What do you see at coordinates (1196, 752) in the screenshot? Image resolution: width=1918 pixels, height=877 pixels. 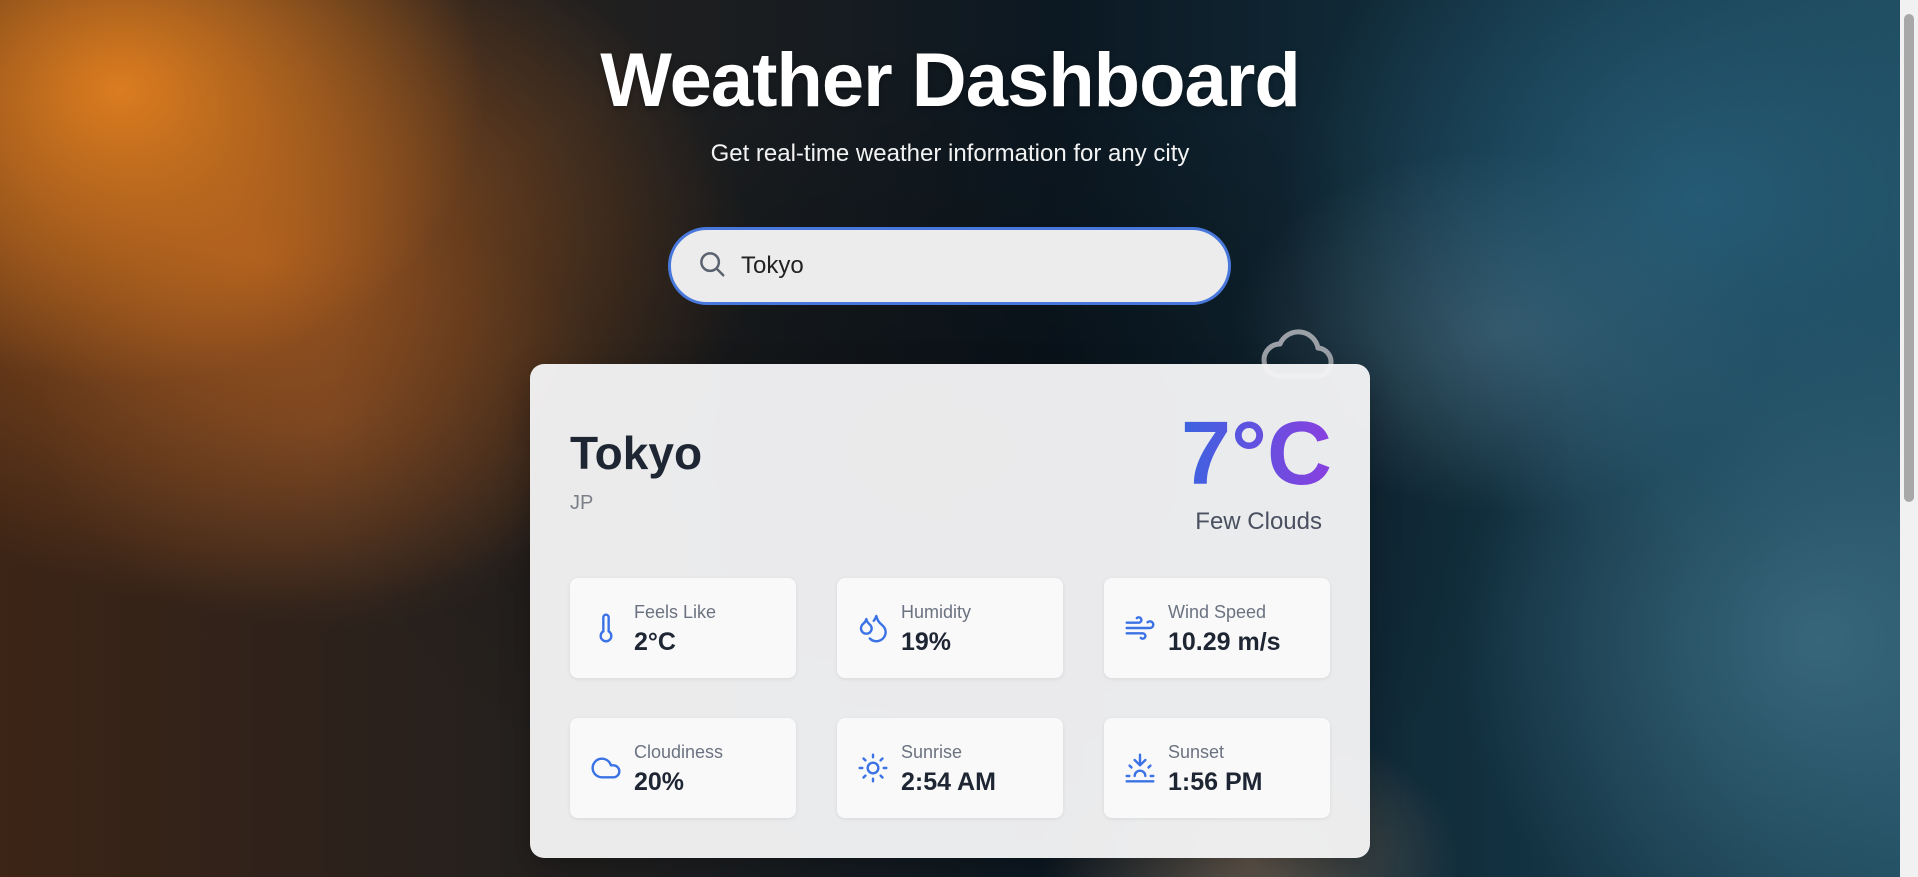 I see `stat-label: Sunset` at bounding box center [1196, 752].